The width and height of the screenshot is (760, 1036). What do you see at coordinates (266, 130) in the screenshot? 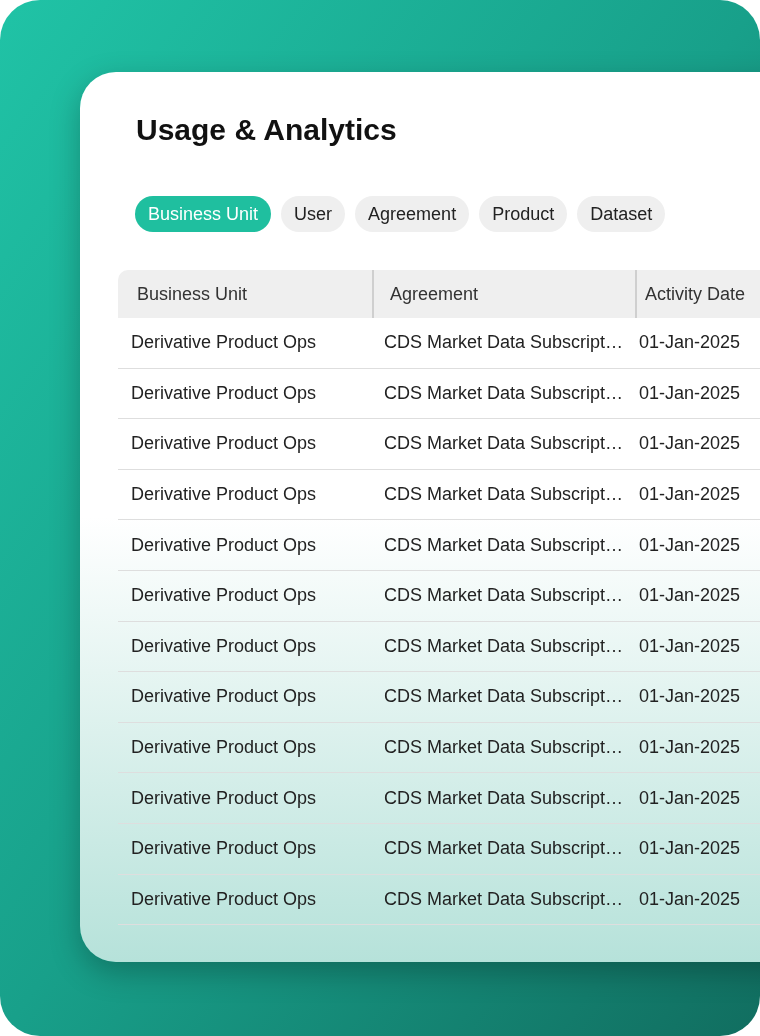
I see `page-title: Usage & Analytics` at bounding box center [266, 130].